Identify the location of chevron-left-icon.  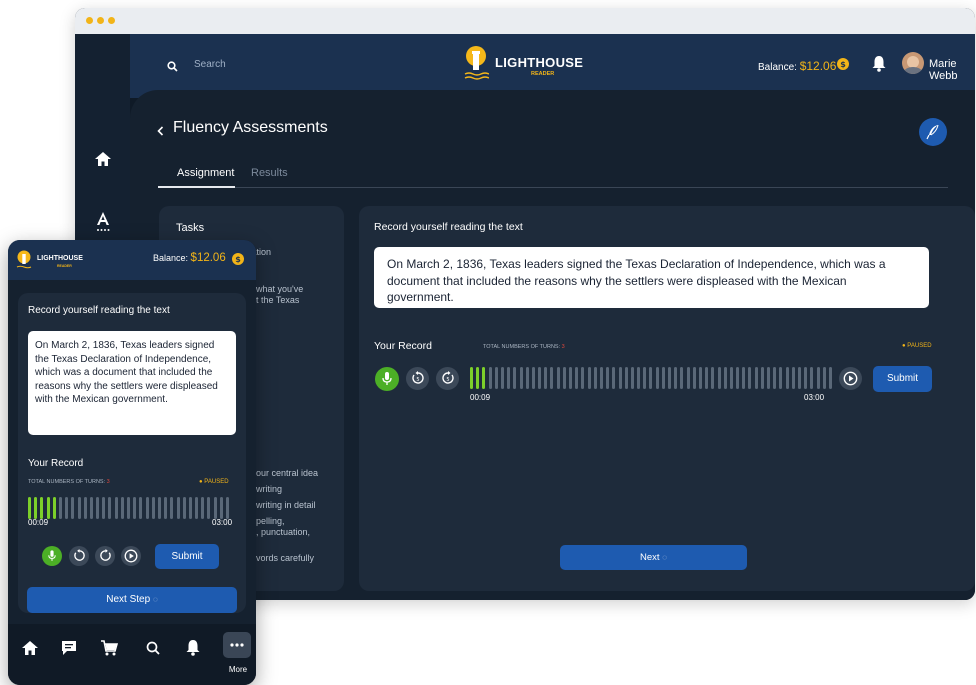
(160, 132).